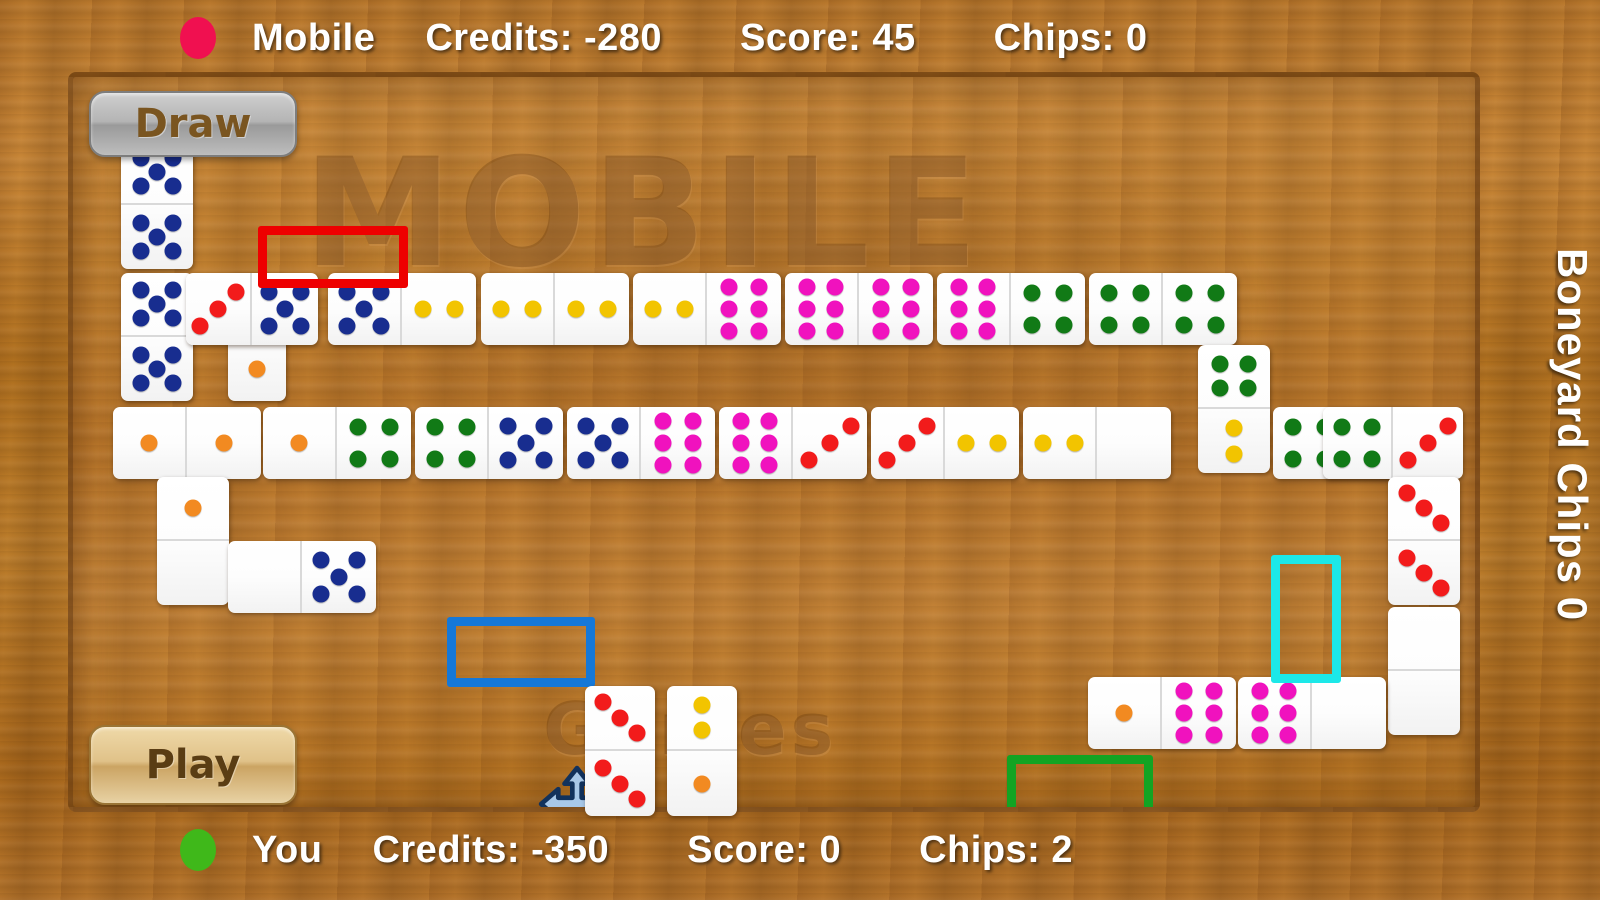 The height and width of the screenshot is (900, 1600). I want to click on blue-highlight, so click(521, 652).